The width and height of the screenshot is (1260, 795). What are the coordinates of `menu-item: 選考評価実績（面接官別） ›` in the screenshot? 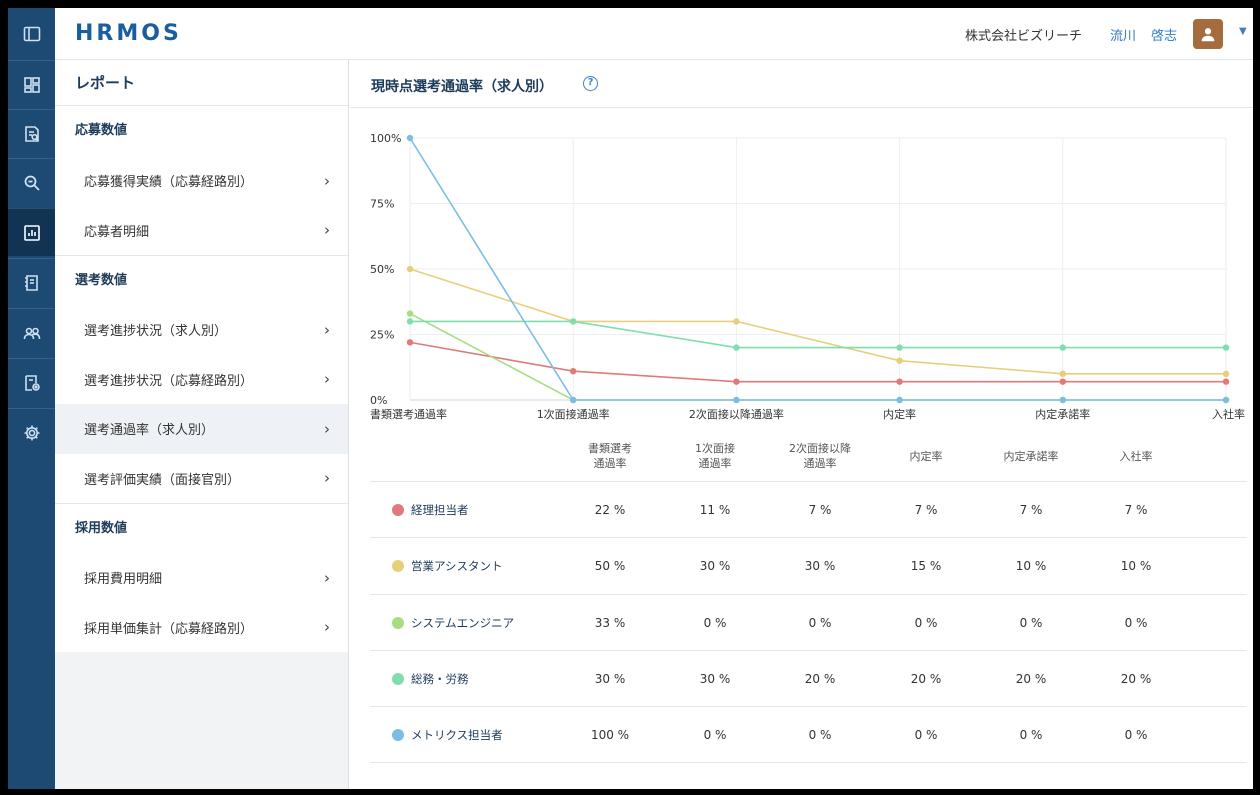 It's located at (201, 479).